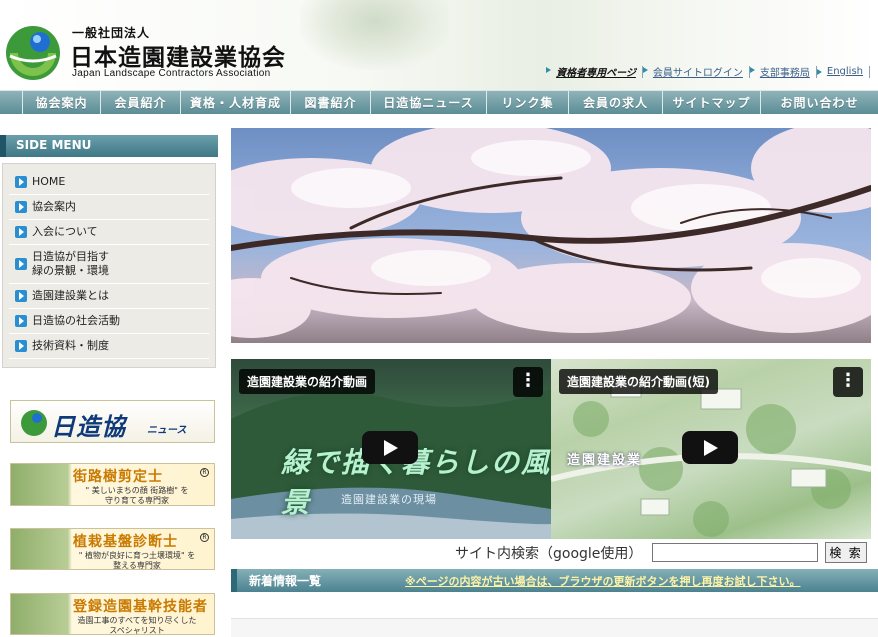 This screenshot has height=637, width=878. Describe the element at coordinates (527, 102) in the screenshot. I see `nav-item-links: リンク集` at that location.